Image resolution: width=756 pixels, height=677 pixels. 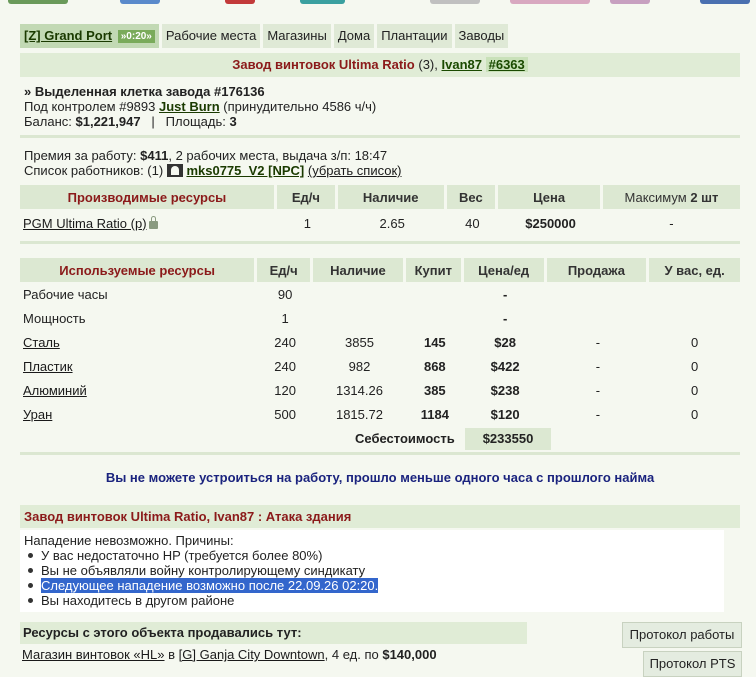 What do you see at coordinates (598, 270) in the screenshot?
I see `col-sell: Продажа` at bounding box center [598, 270].